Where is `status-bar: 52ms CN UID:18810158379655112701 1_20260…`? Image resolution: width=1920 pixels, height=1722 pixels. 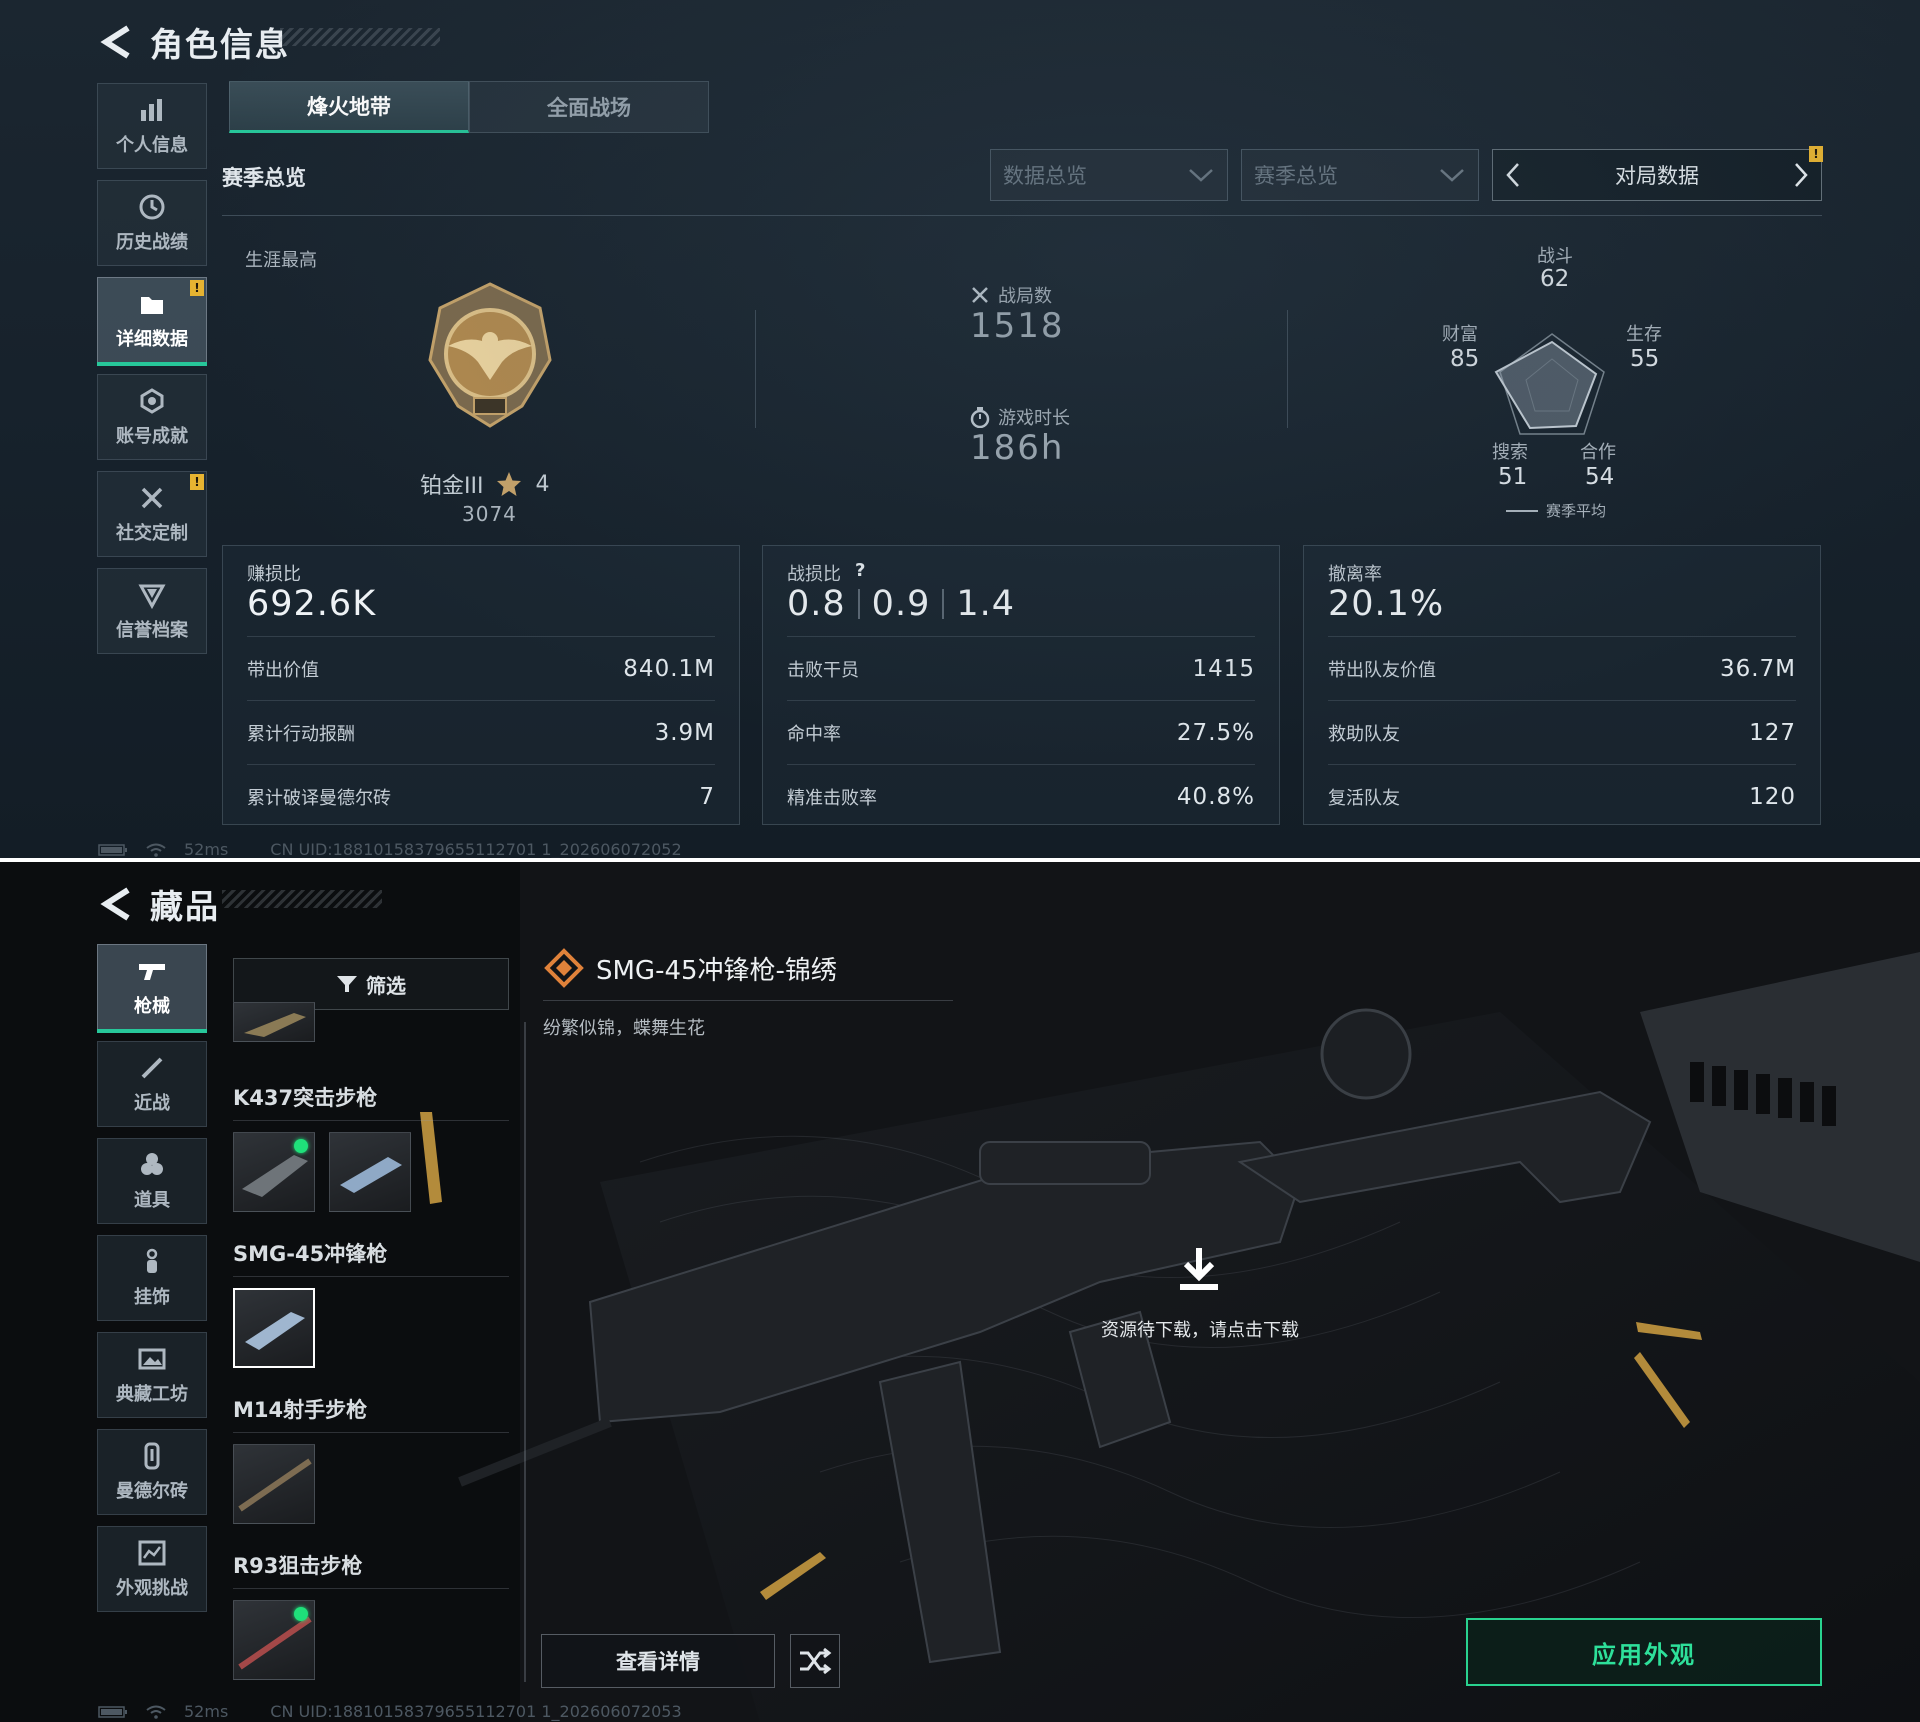
status-bar: 52ms CN UID:18810158379655112701 1_20260… is located at coordinates (390, 1711).